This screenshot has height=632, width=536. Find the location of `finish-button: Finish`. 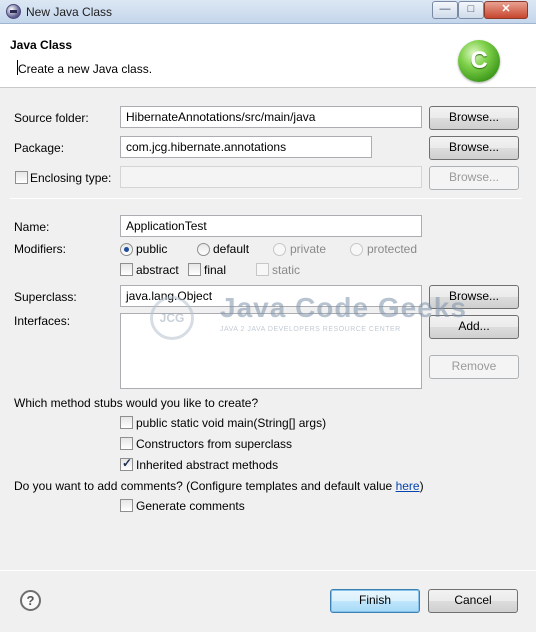

finish-button: Finish is located at coordinates (375, 601).